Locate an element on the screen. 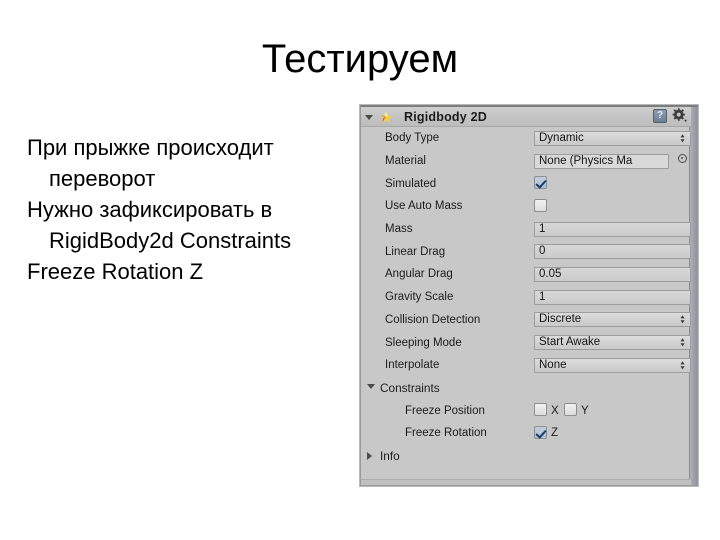 The width and height of the screenshot is (720, 540). label-interpolate: Interpolate is located at coordinates (412, 365).